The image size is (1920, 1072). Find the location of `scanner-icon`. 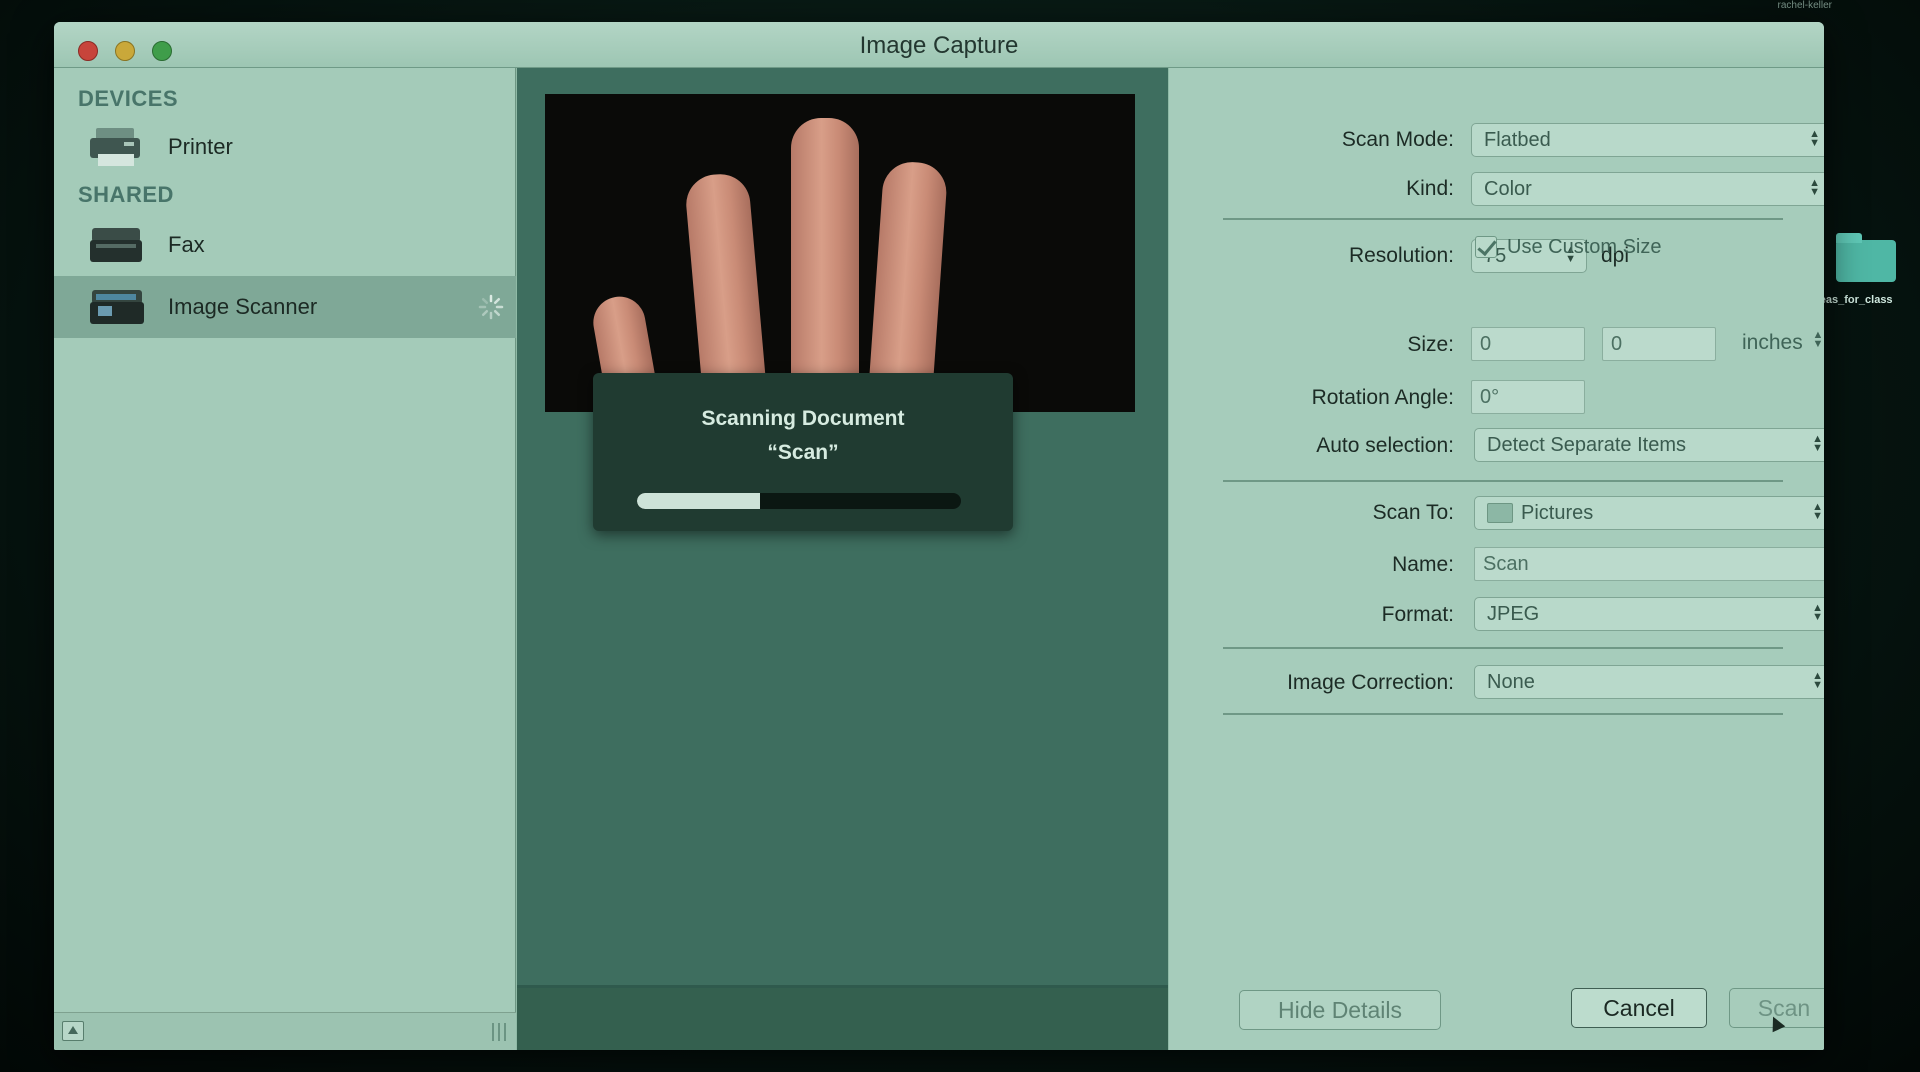

scanner-icon is located at coordinates (117, 307).